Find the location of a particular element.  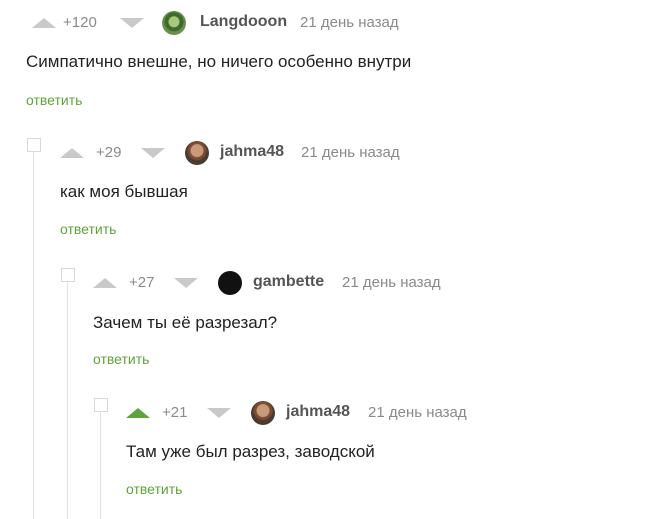

comment-rating: +29 is located at coordinates (109, 152).